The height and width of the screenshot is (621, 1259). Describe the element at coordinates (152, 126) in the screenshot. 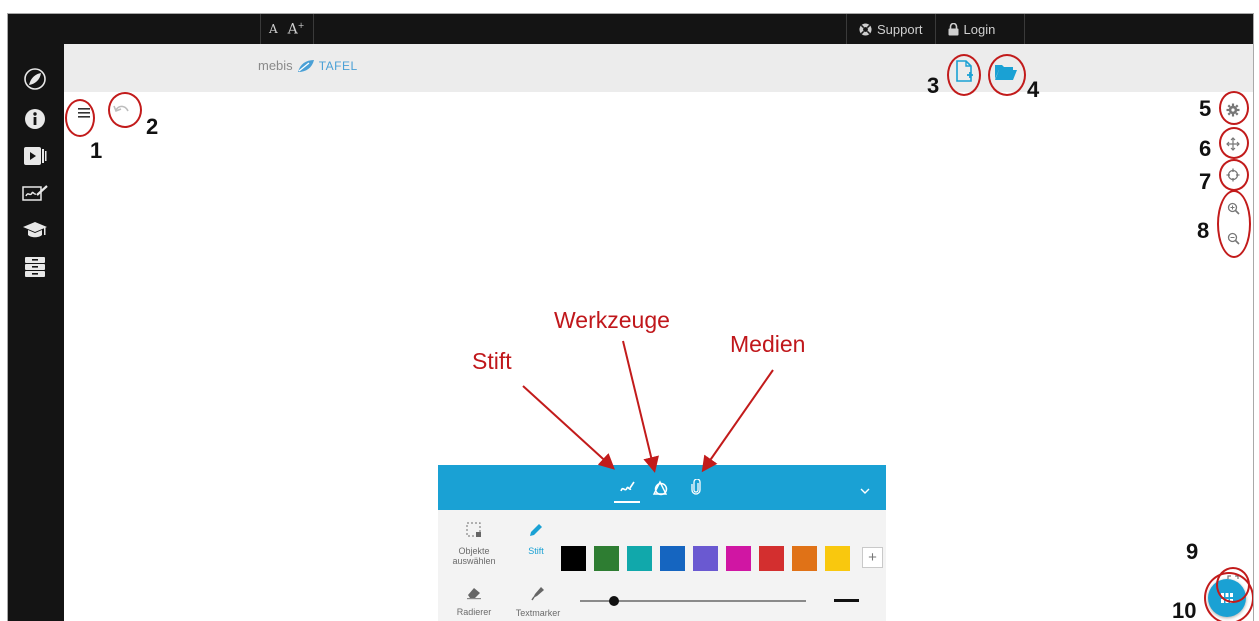

I see `annotation-number-2: 2` at that location.